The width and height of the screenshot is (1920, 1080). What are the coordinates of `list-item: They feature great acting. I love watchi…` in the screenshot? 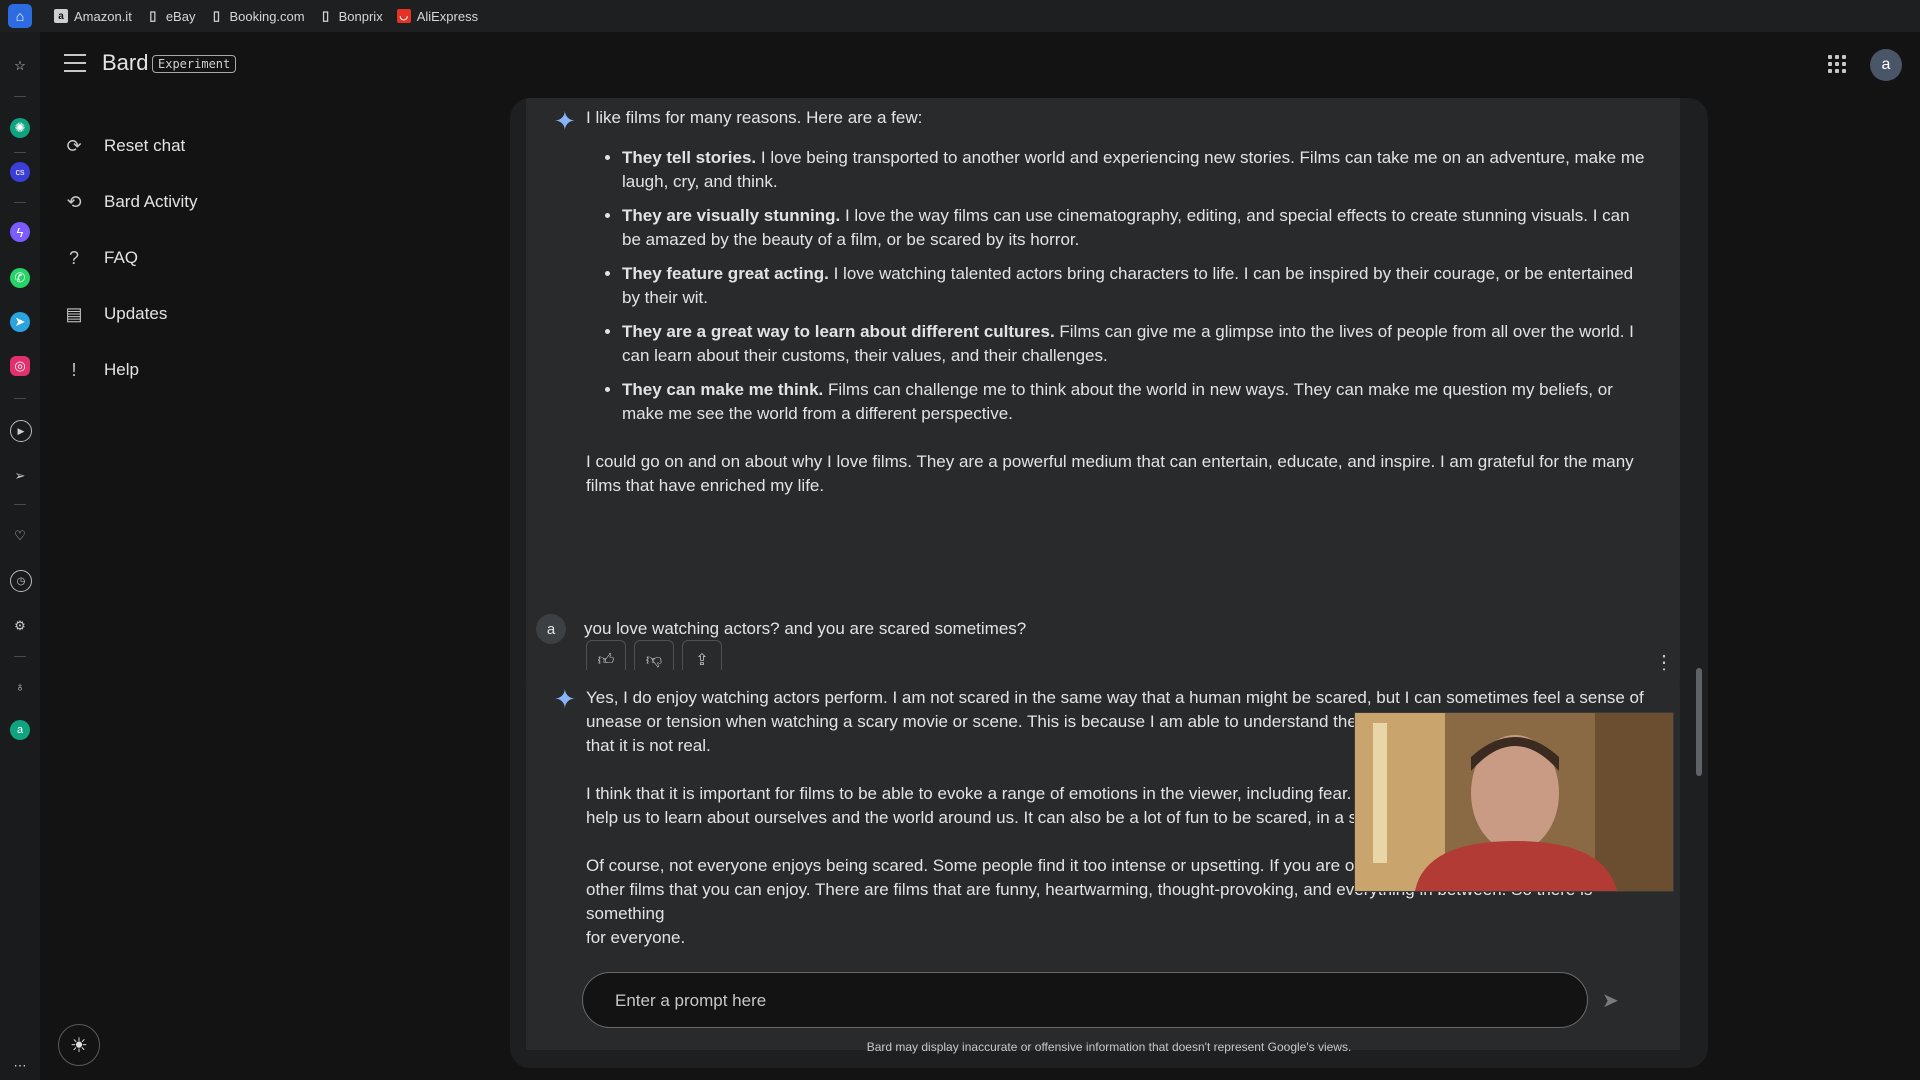 It's located at (1134, 286).